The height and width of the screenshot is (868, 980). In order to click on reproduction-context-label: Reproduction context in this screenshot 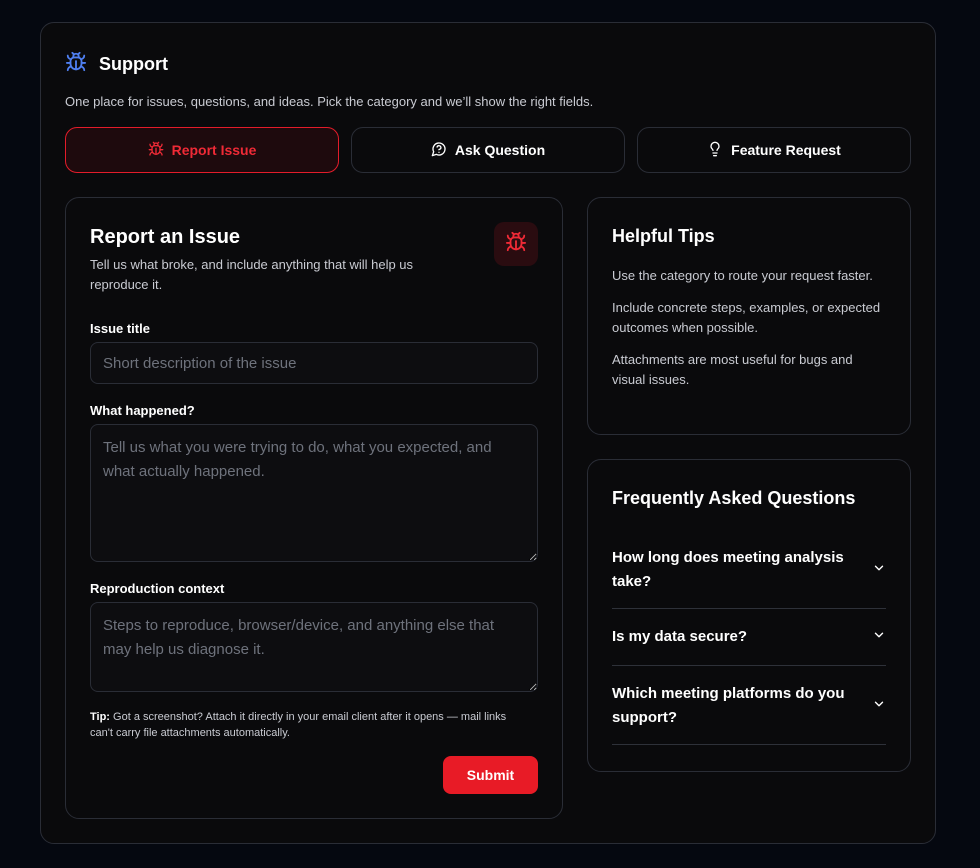, I will do `click(157, 588)`.